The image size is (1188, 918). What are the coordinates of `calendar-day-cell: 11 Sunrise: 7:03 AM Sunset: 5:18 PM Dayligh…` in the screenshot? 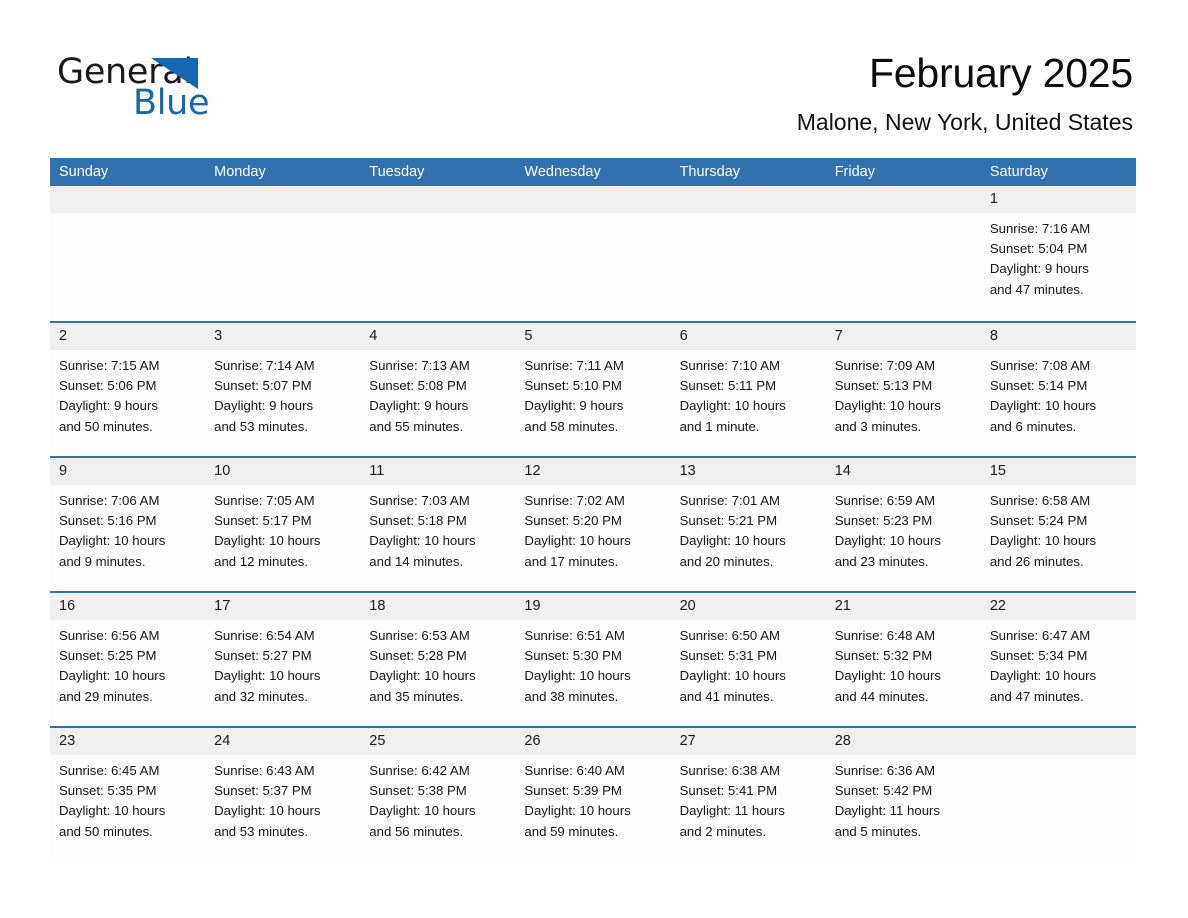 It's located at (438, 524).